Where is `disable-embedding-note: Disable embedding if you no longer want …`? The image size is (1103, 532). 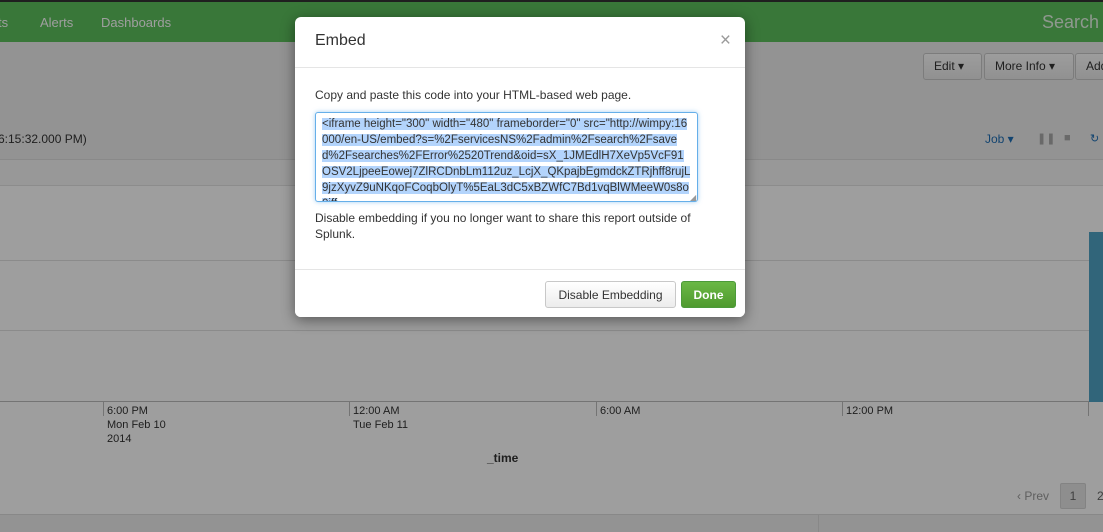
disable-embedding-note: Disable embedding if you no longer want … is located at coordinates (503, 226).